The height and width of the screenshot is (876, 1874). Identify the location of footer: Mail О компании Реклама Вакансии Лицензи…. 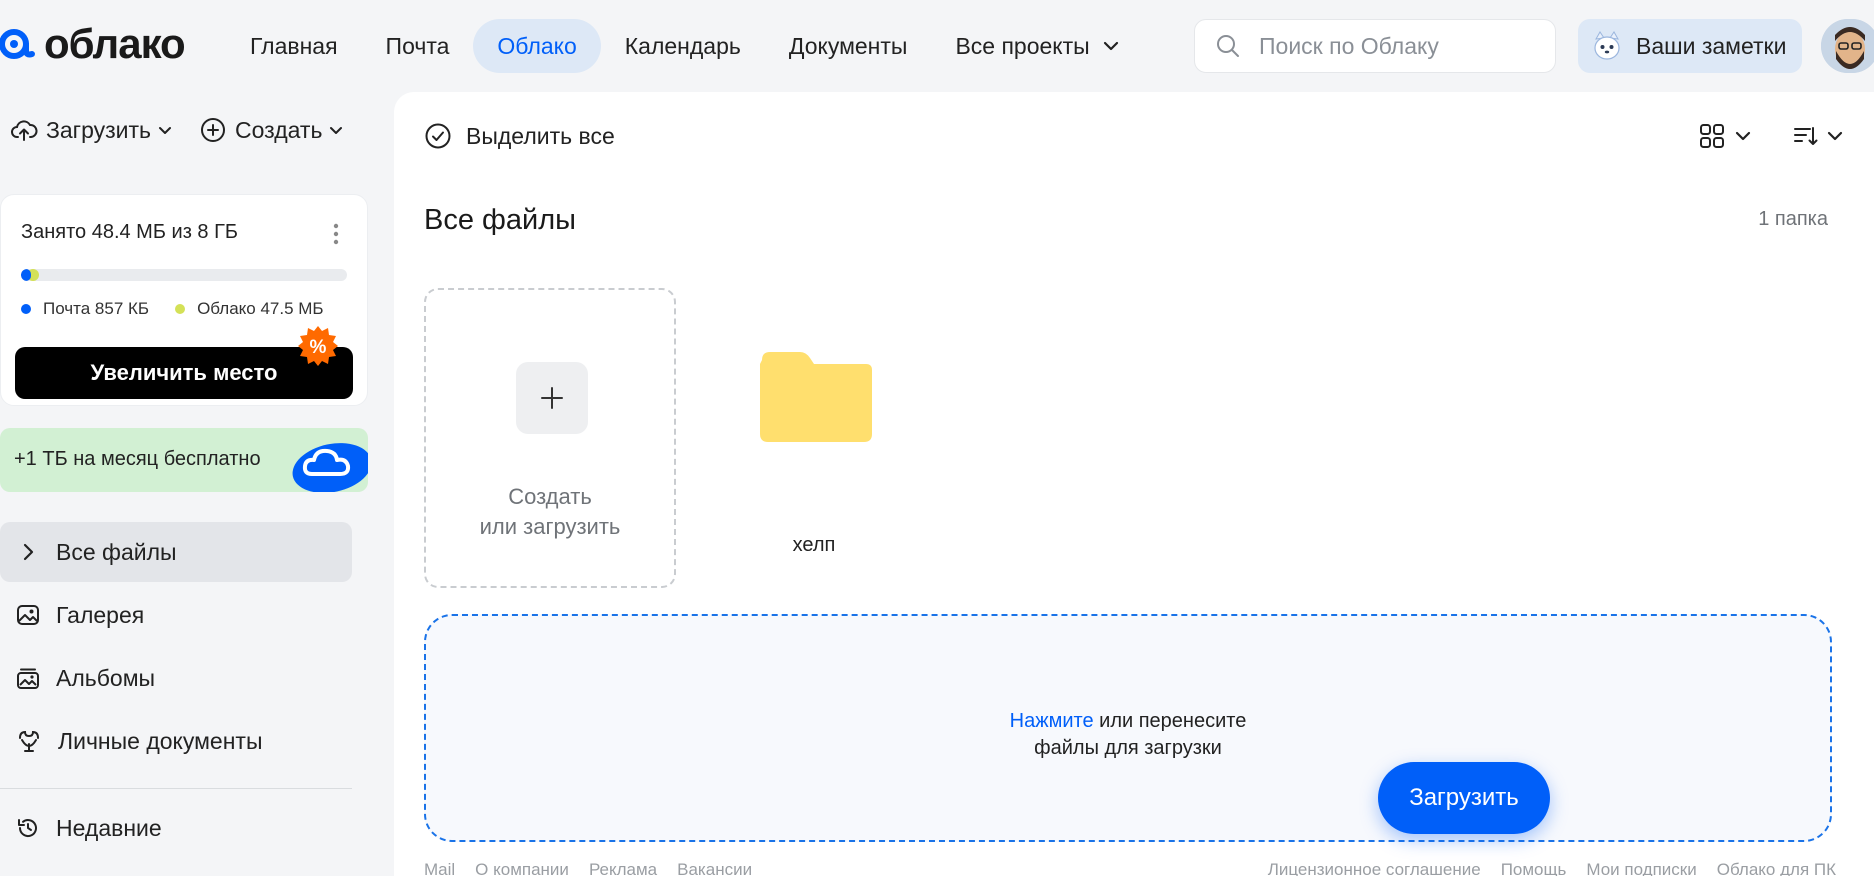
(1130, 868).